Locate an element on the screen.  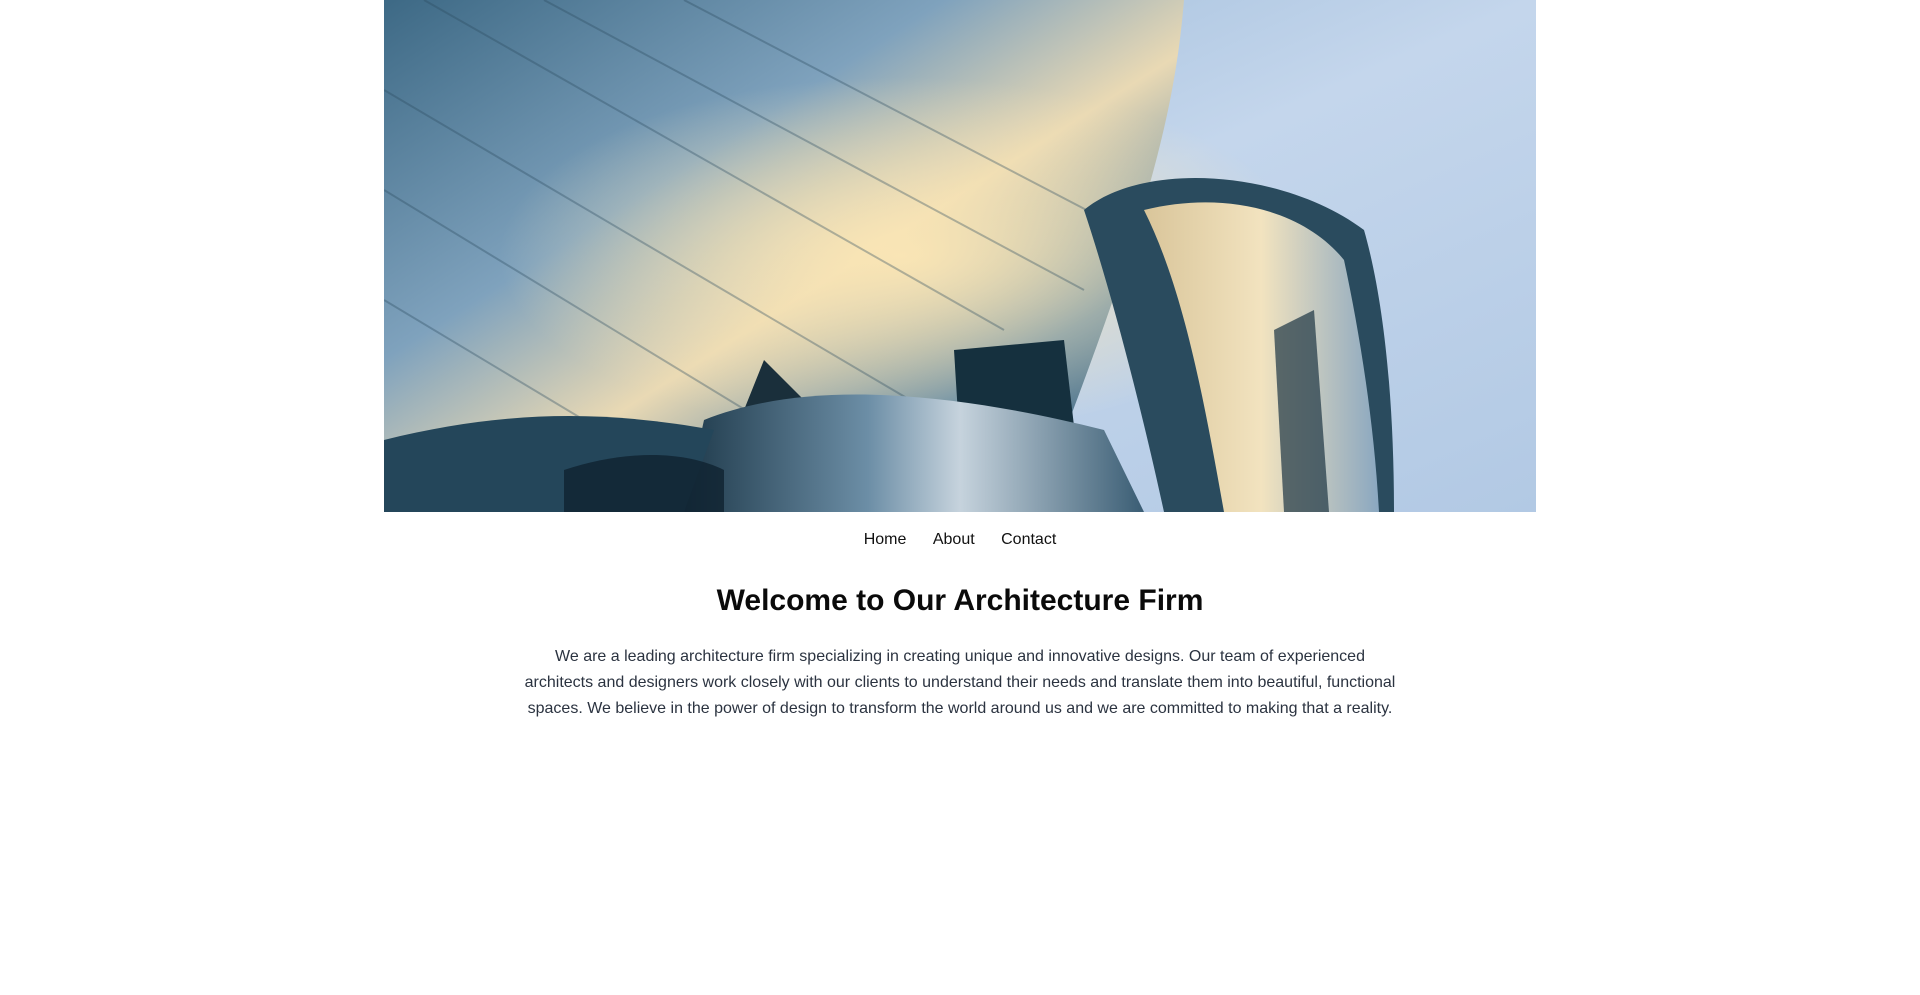
page-title: Welcome to Our Architecture Firm is located at coordinates (960, 600).